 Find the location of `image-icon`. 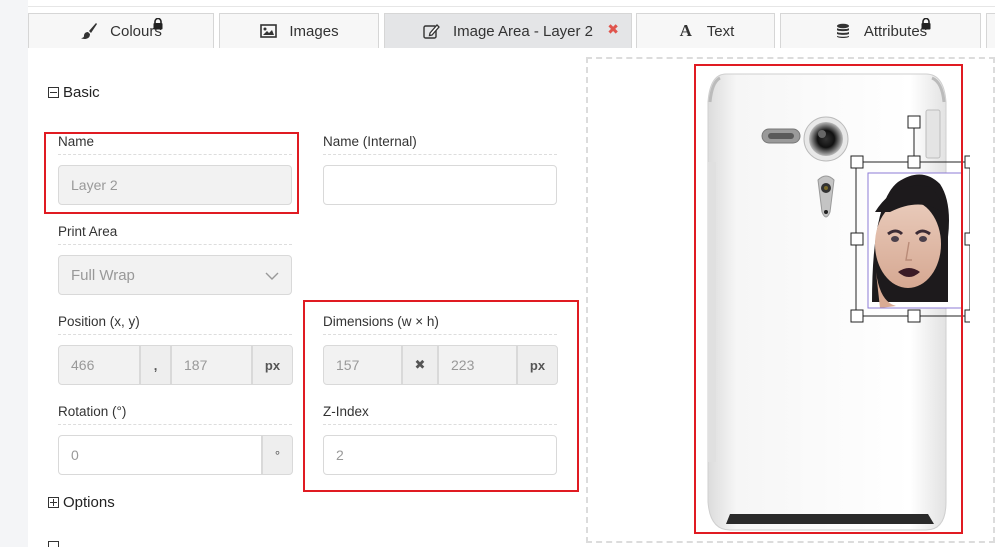

image-icon is located at coordinates (268, 31).